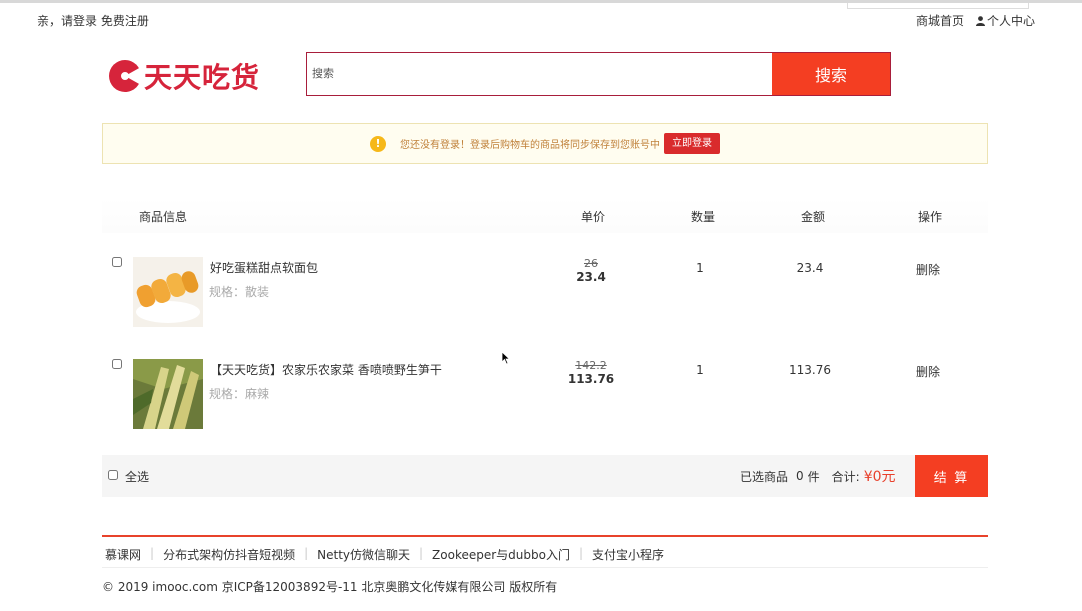 The height and width of the screenshot is (611, 1082). What do you see at coordinates (530, 145) in the screenshot?
I see `notice-message: 您还没有登录！登录后购物车的商品将同步保存到您账号中` at bounding box center [530, 145].